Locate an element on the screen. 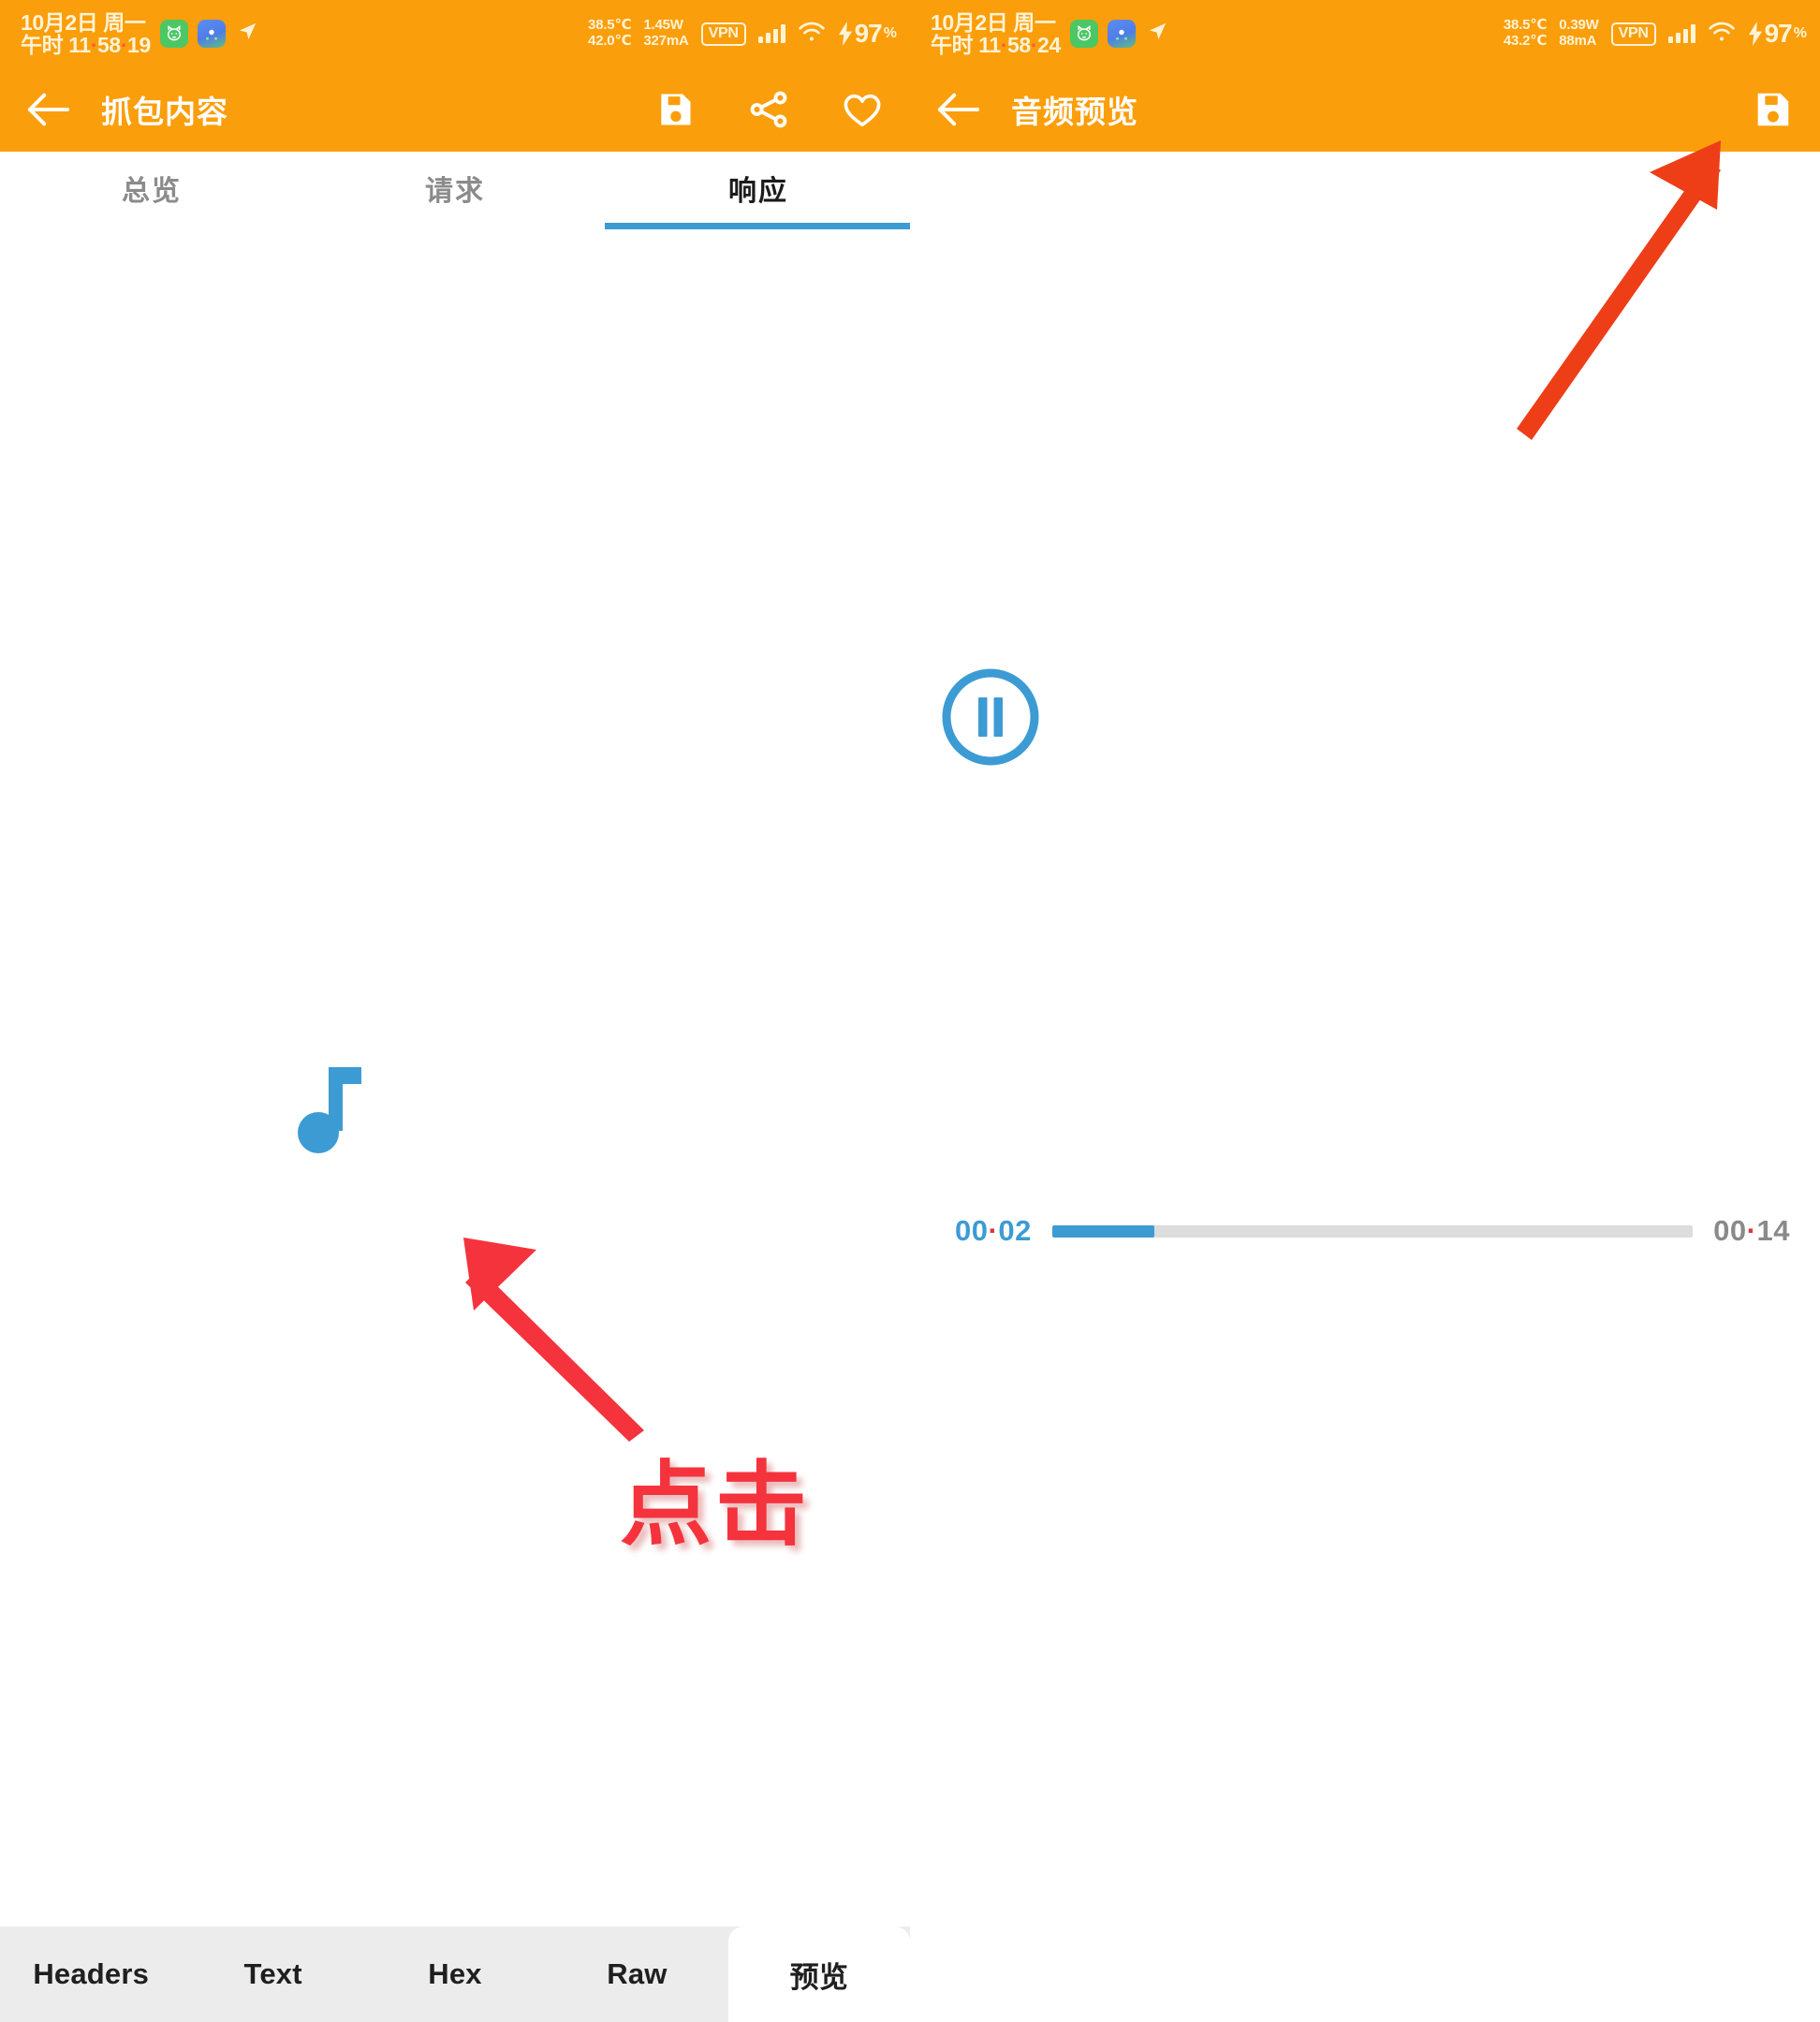 The width and height of the screenshot is (1820, 2022). tab-request: 请求 is located at coordinates (455, 188).